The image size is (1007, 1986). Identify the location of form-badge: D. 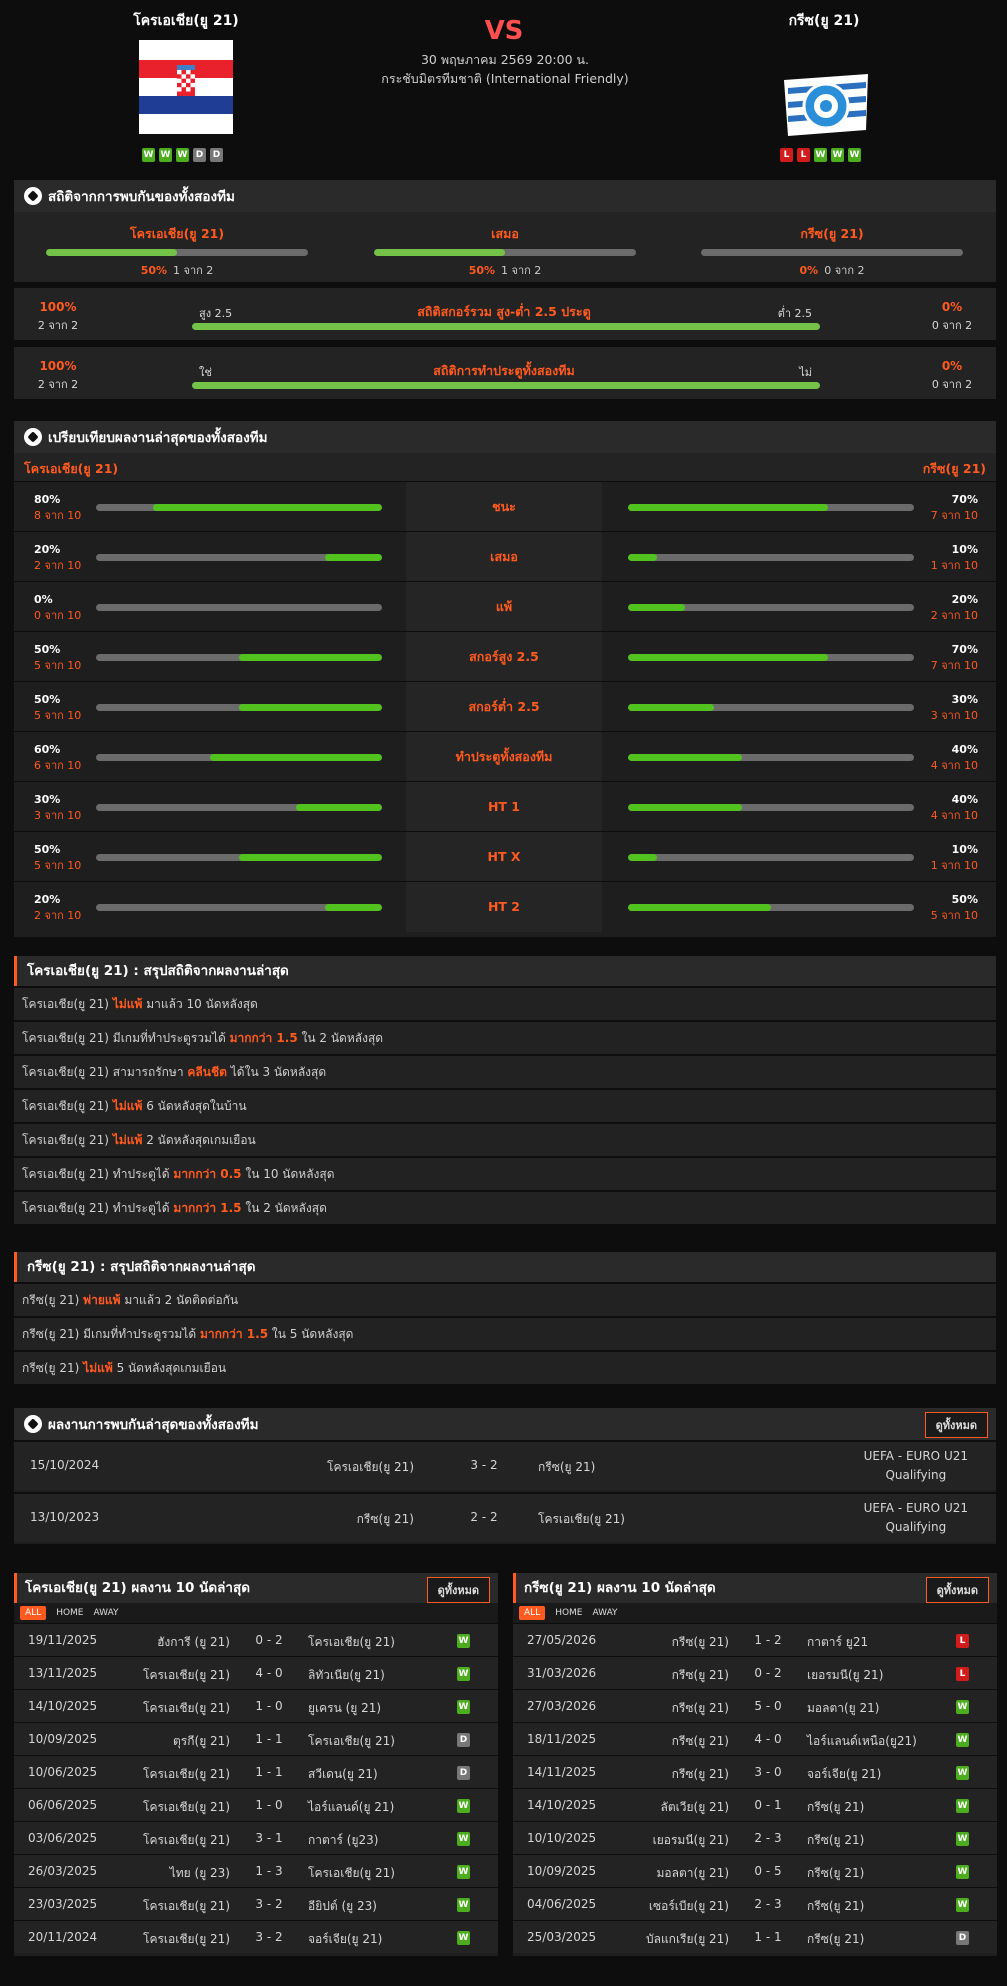
(199, 155).